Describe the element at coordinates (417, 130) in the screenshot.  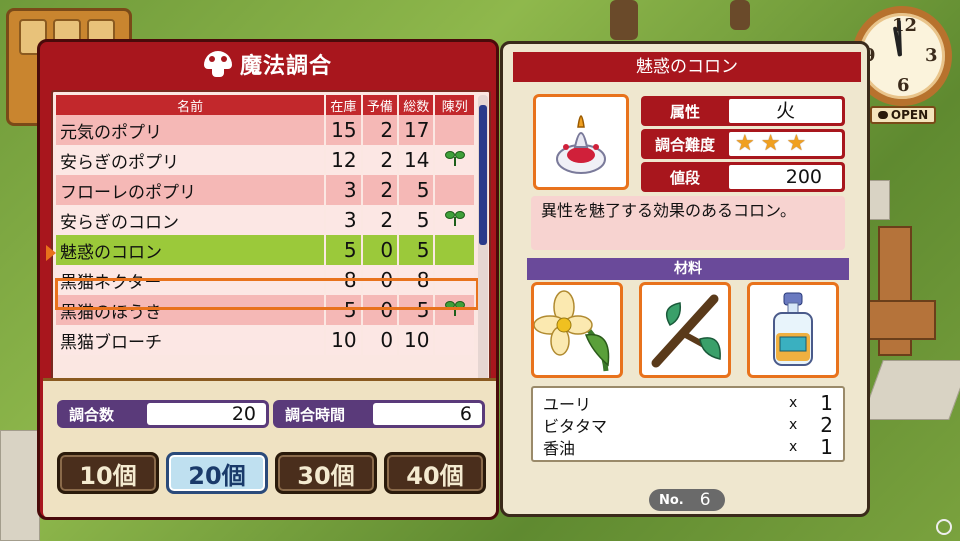
I see `recipe-total: 17` at that location.